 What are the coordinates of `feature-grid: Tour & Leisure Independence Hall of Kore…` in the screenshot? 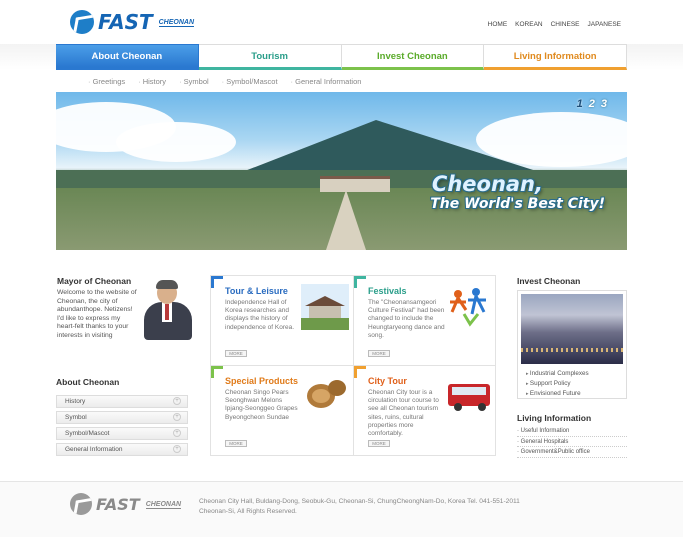 It's located at (353, 365).